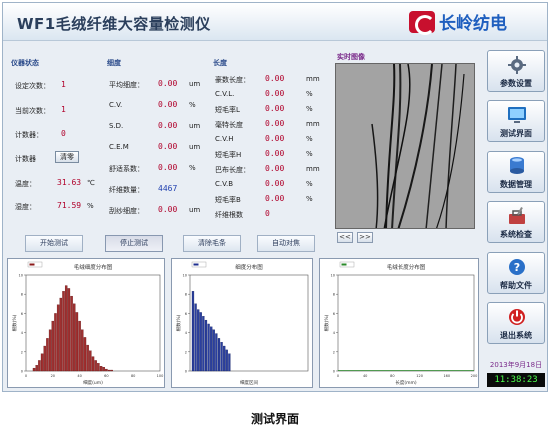  Describe the element at coordinates (25, 159) in the screenshot. I see `counter-reset-label: 计数器` at that location.